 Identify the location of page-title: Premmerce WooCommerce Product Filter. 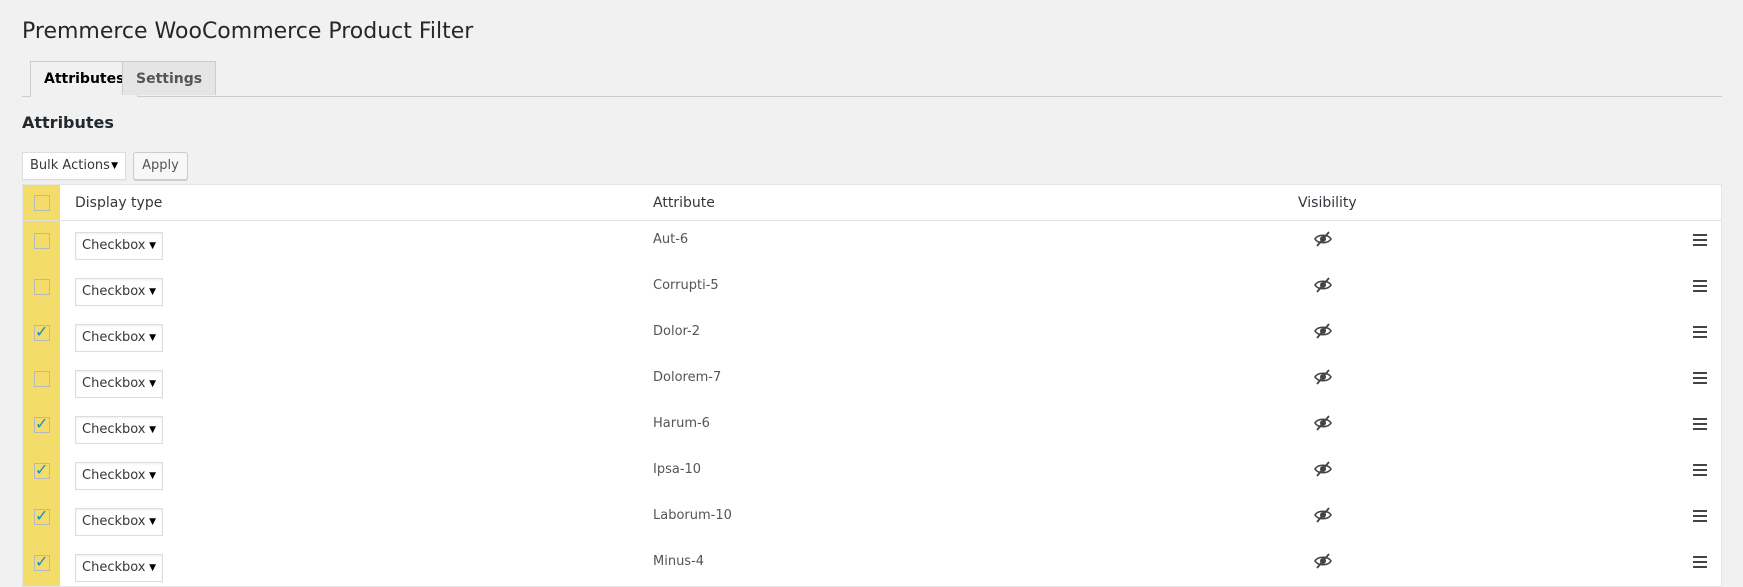
(248, 31).